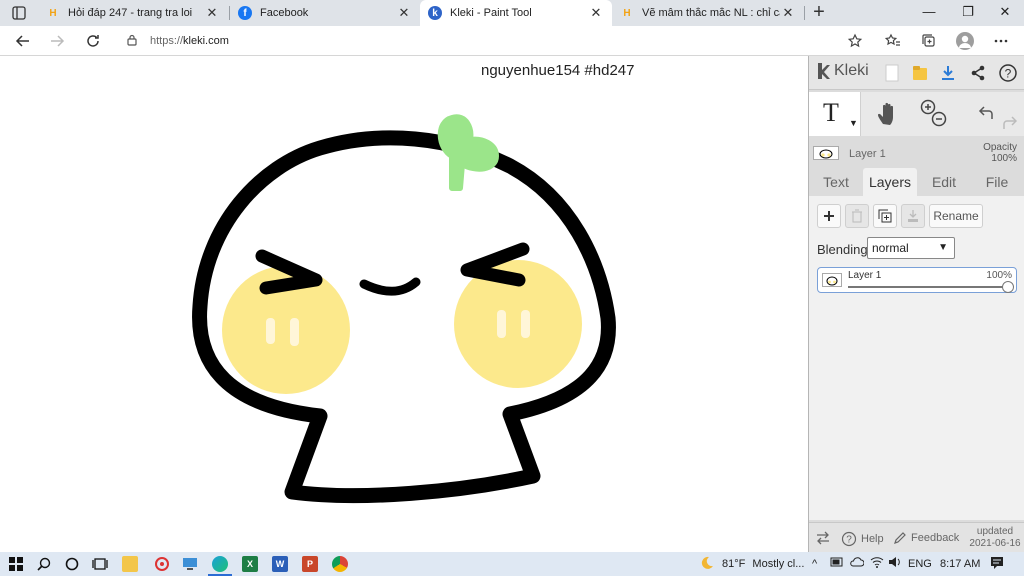 This screenshot has height=576, width=1024. Describe the element at coordinates (162, 564) in the screenshot. I see `app-red-icon` at that location.